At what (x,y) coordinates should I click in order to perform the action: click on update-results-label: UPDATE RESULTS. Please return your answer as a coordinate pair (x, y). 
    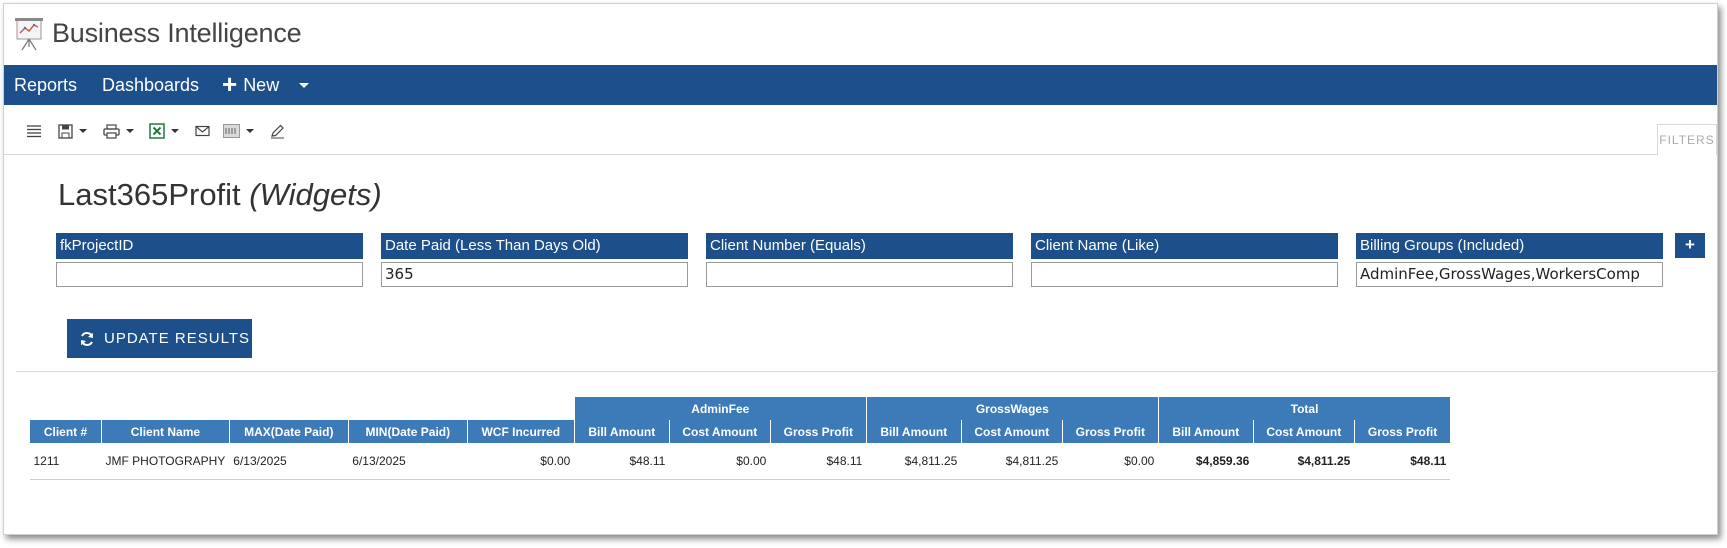
    Looking at the image, I should click on (177, 338).